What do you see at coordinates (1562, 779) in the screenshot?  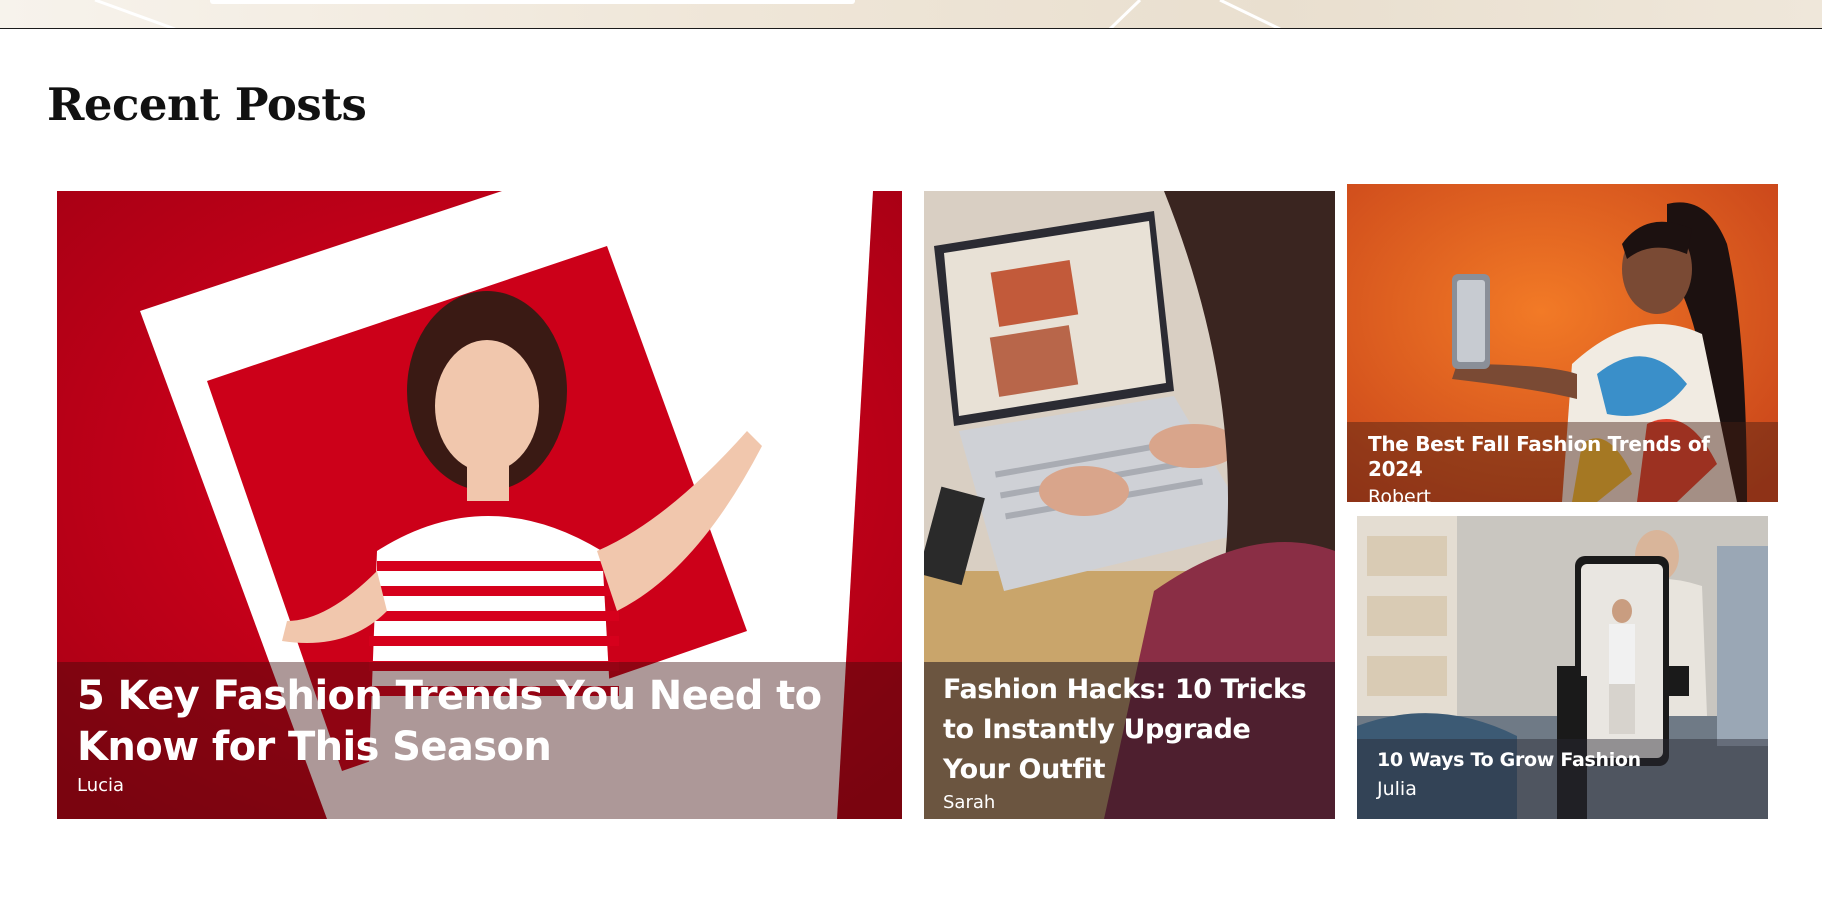 I see `post-overlay: 10 Ways To Grow Fashion Julia` at bounding box center [1562, 779].